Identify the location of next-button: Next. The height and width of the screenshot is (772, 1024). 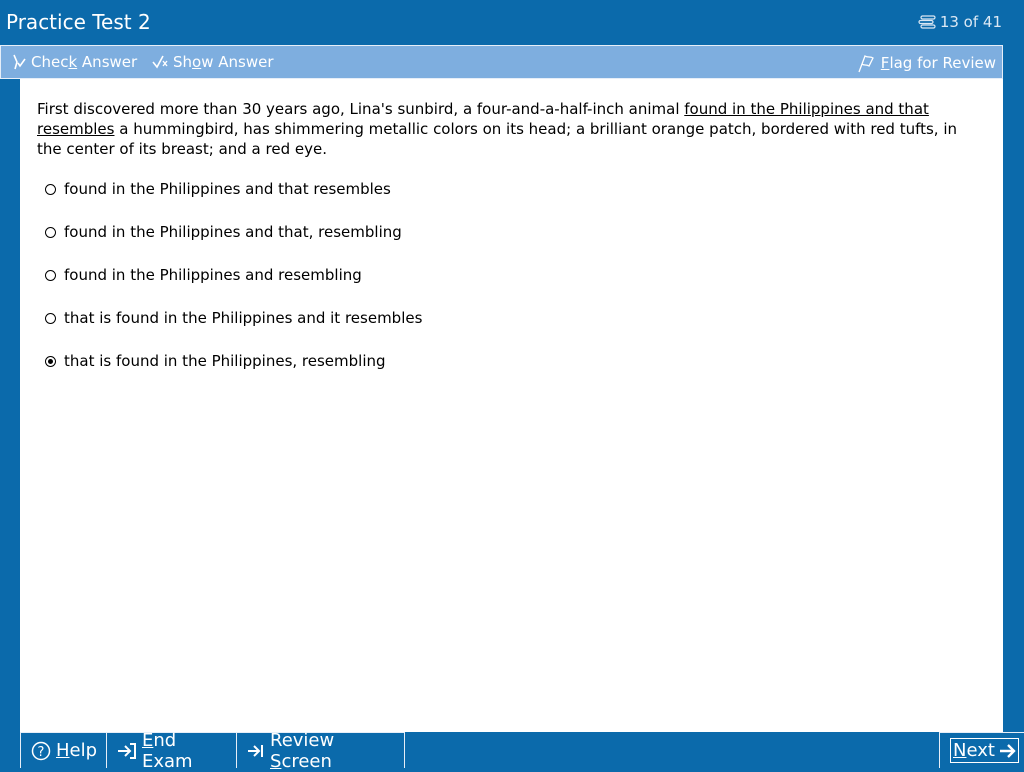
(981, 750).